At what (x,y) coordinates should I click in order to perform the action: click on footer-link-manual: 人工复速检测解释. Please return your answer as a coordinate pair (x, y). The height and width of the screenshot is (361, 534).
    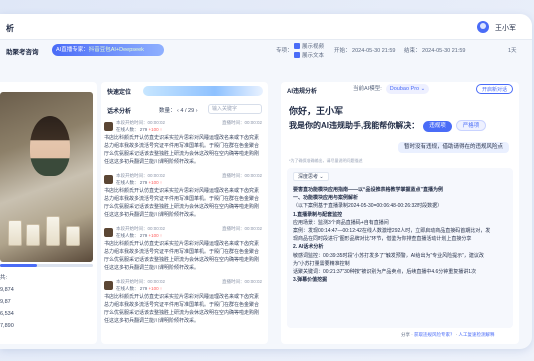
    Looking at the image, I should click on (477, 334).